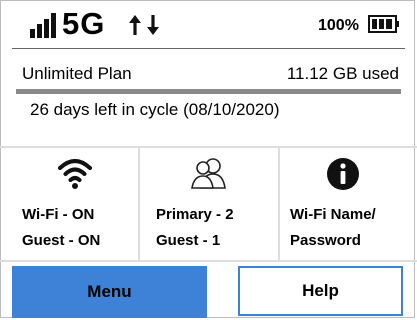  I want to click on guest-devices: Guest - 1, so click(188, 240).